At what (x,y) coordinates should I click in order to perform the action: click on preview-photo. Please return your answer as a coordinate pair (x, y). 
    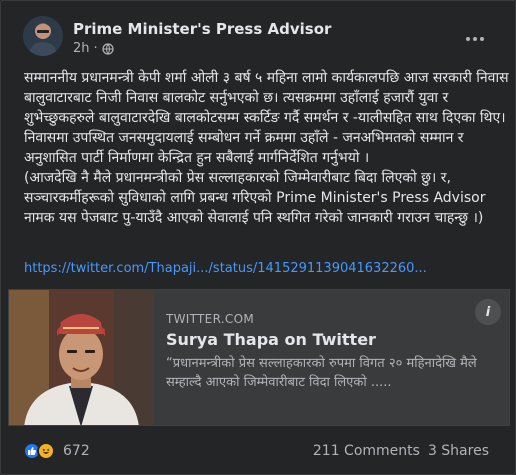
    Looking at the image, I should click on (81, 357).